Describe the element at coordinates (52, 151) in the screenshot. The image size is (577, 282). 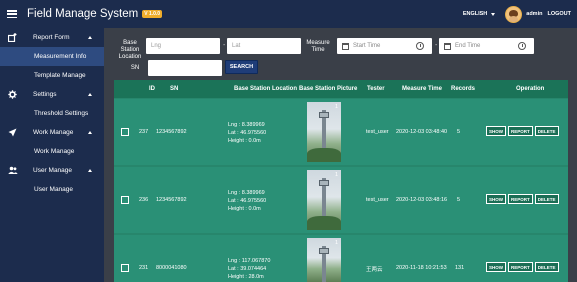
I see `sidebar-item-work-manage: Work Manage` at that location.